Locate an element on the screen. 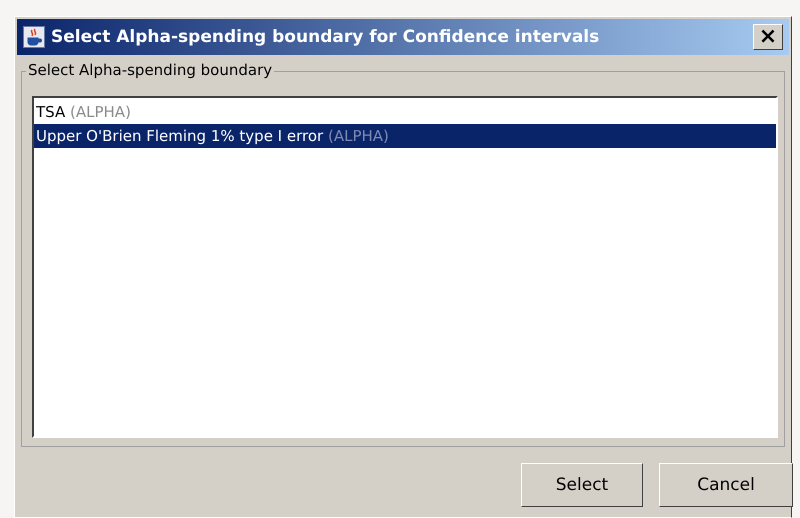 The image size is (800, 518). close-button: × is located at coordinates (768, 37).